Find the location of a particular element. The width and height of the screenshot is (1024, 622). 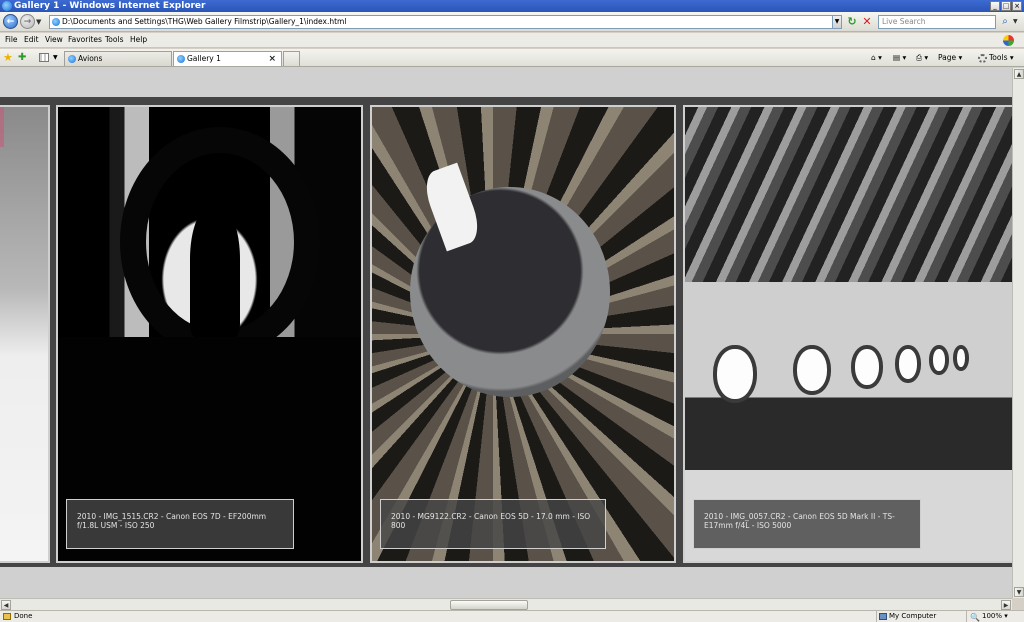

tab-list-dropdown: ▼ is located at coordinates (55, 57).